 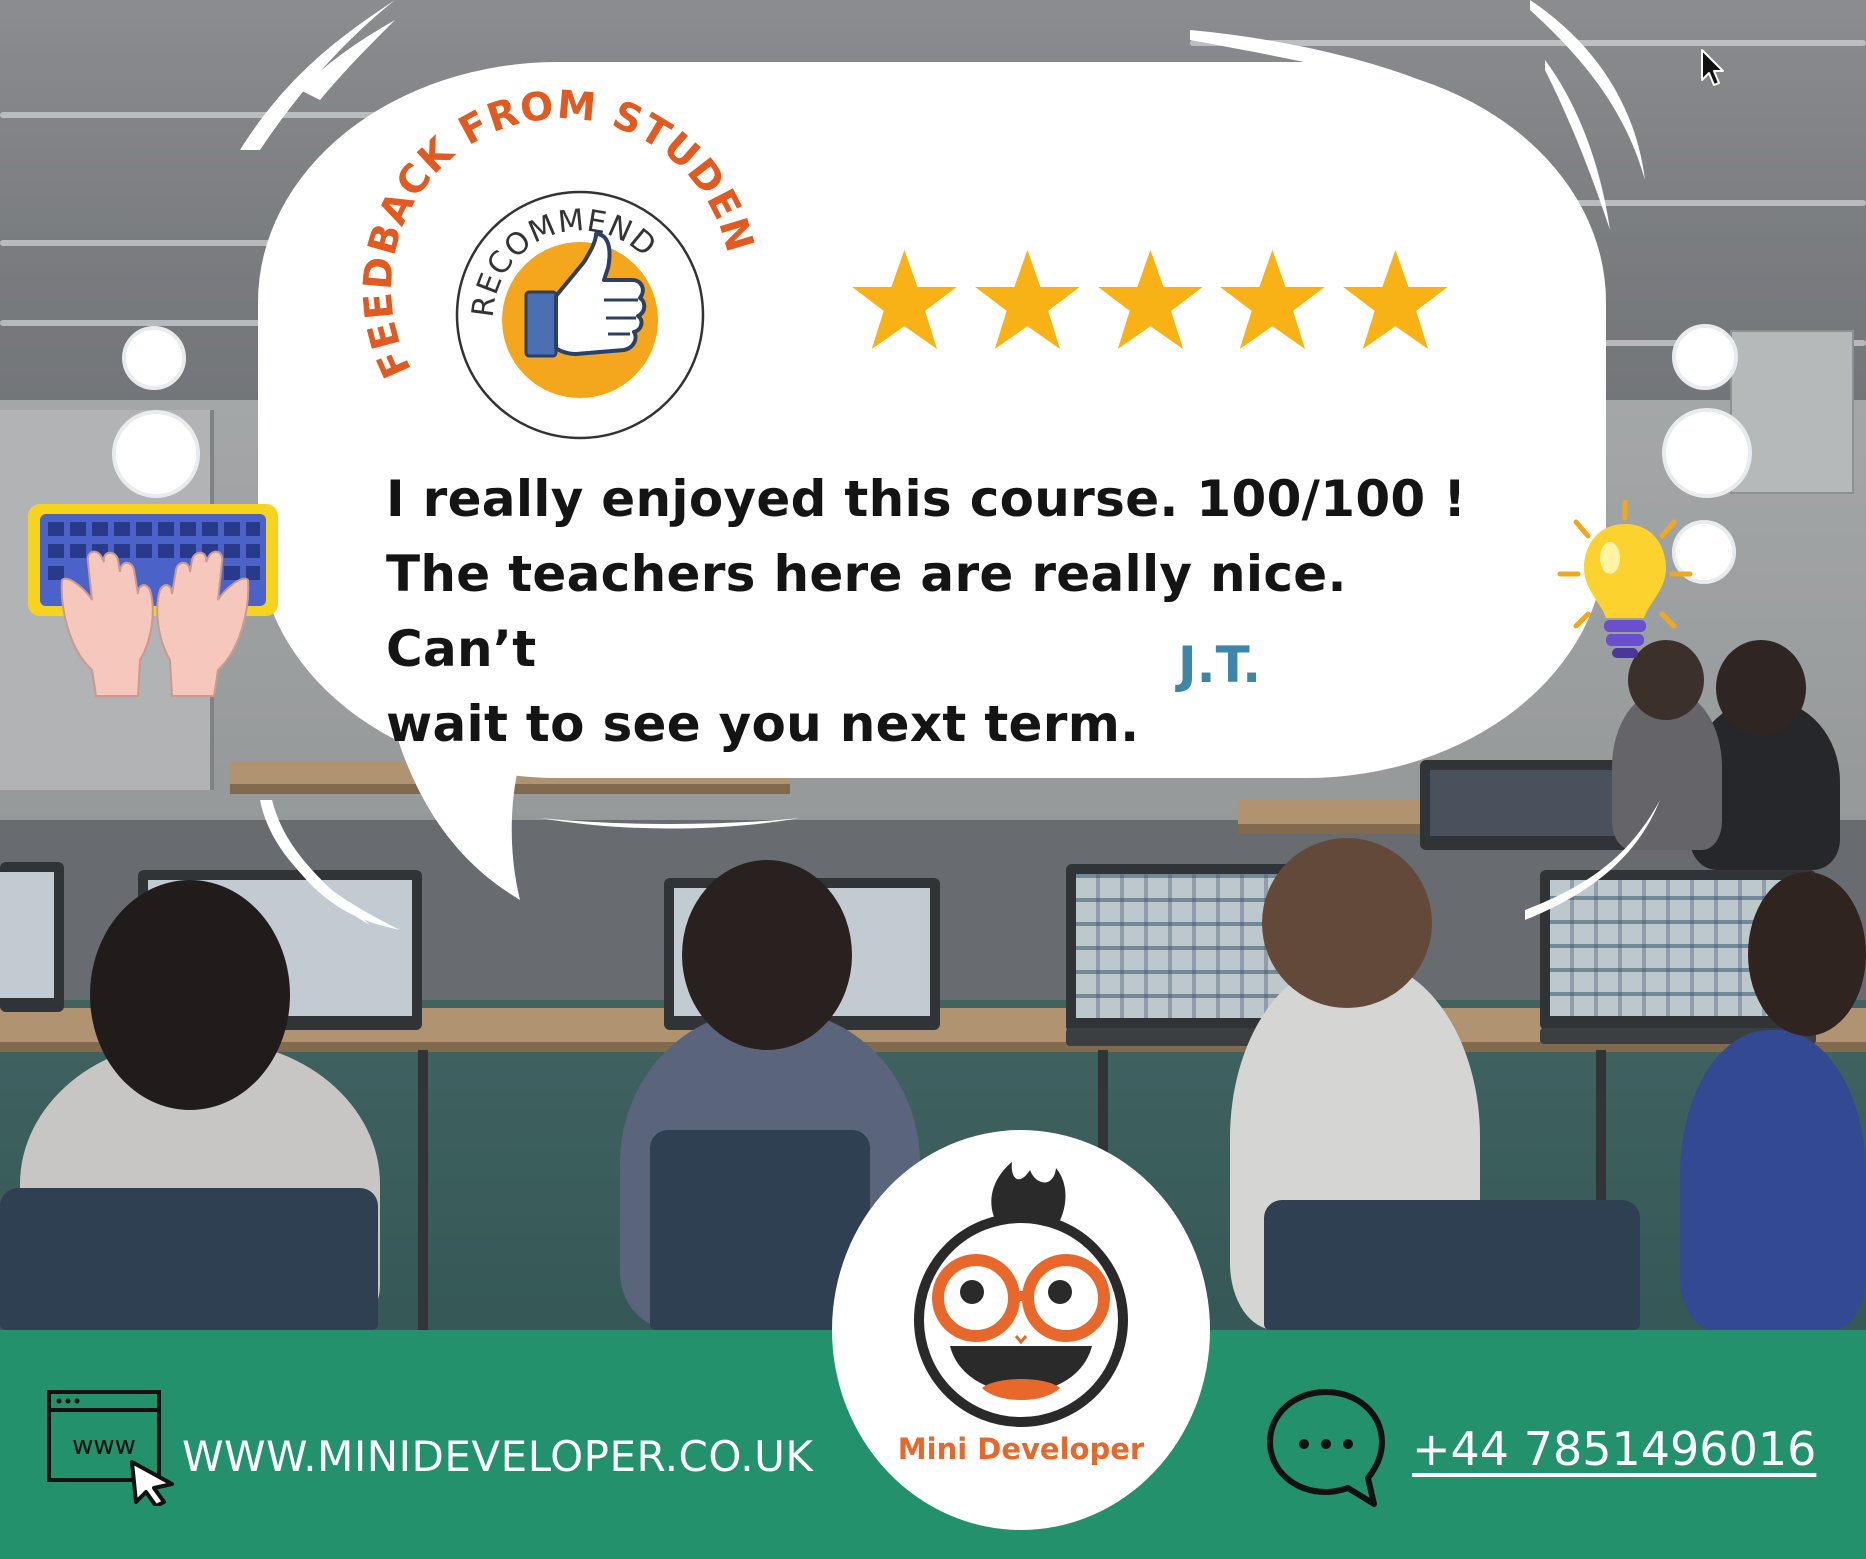 What do you see at coordinates (926, 499) in the screenshot?
I see `testimonial-line: I really enjoyed this course. 100/100 !` at bounding box center [926, 499].